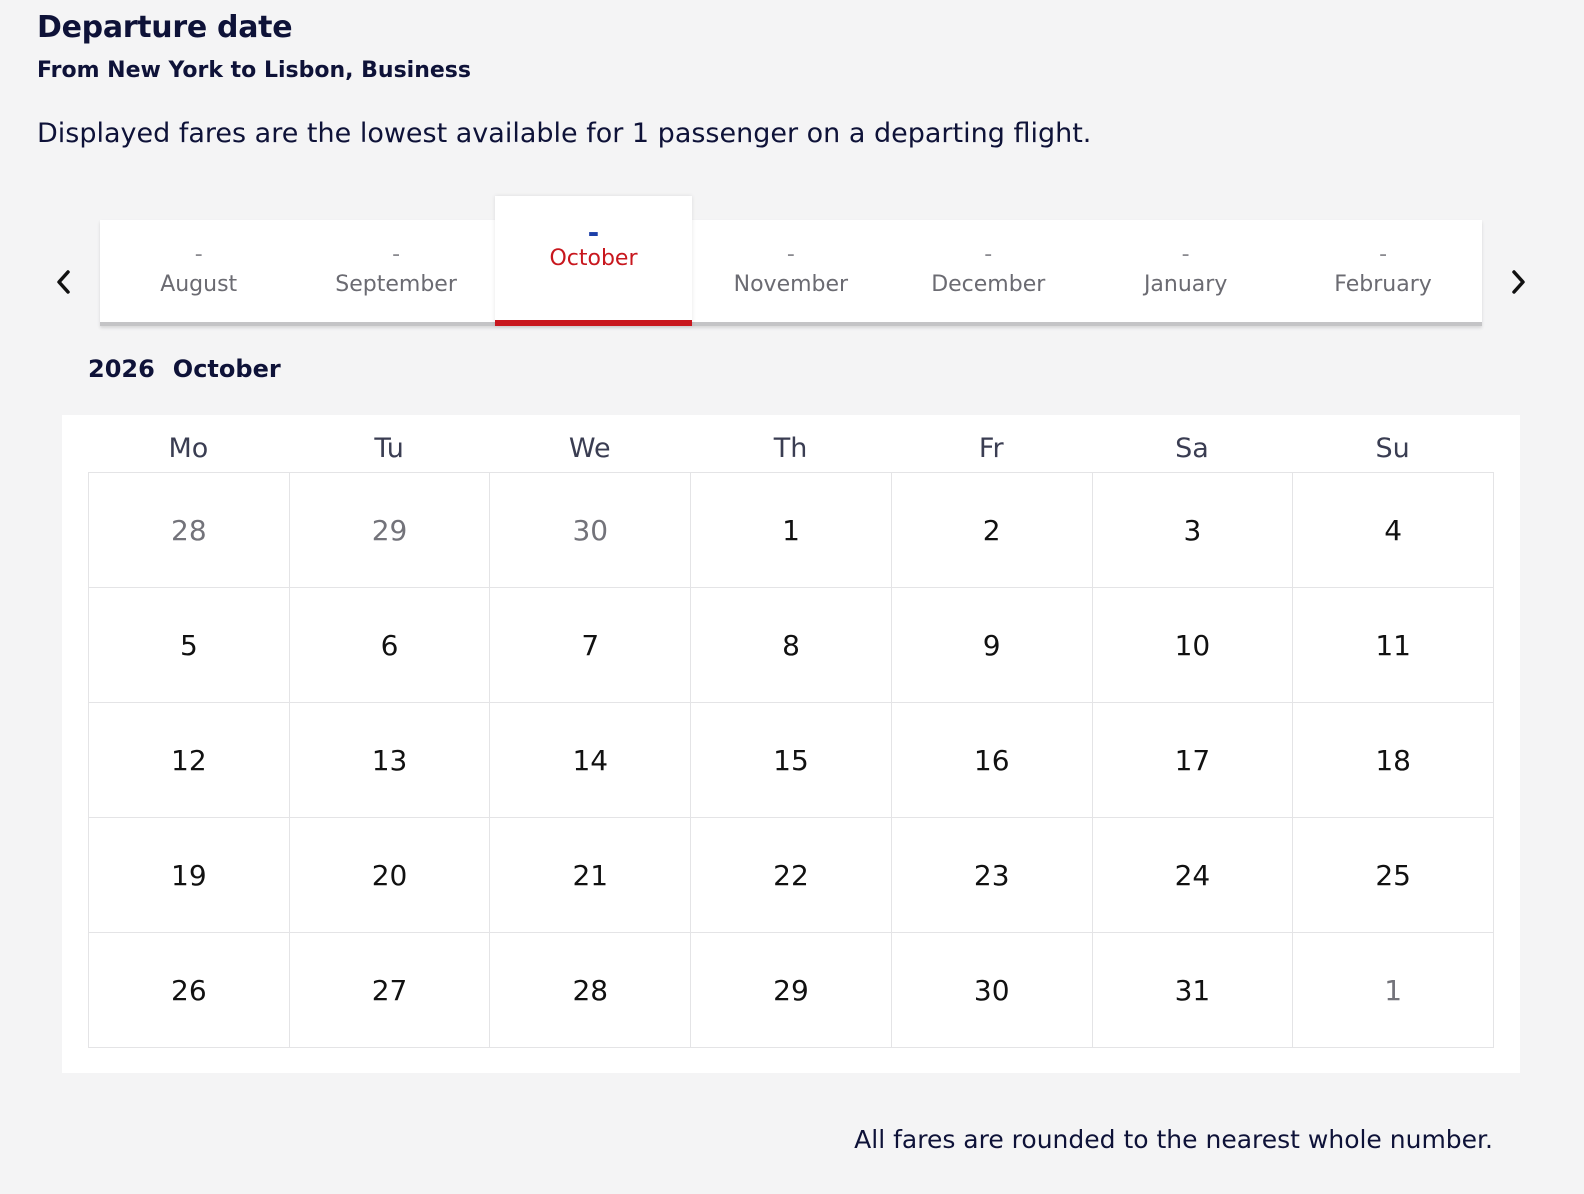 This screenshot has height=1194, width=1584. I want to click on calendar-day: 7, so click(591, 645).